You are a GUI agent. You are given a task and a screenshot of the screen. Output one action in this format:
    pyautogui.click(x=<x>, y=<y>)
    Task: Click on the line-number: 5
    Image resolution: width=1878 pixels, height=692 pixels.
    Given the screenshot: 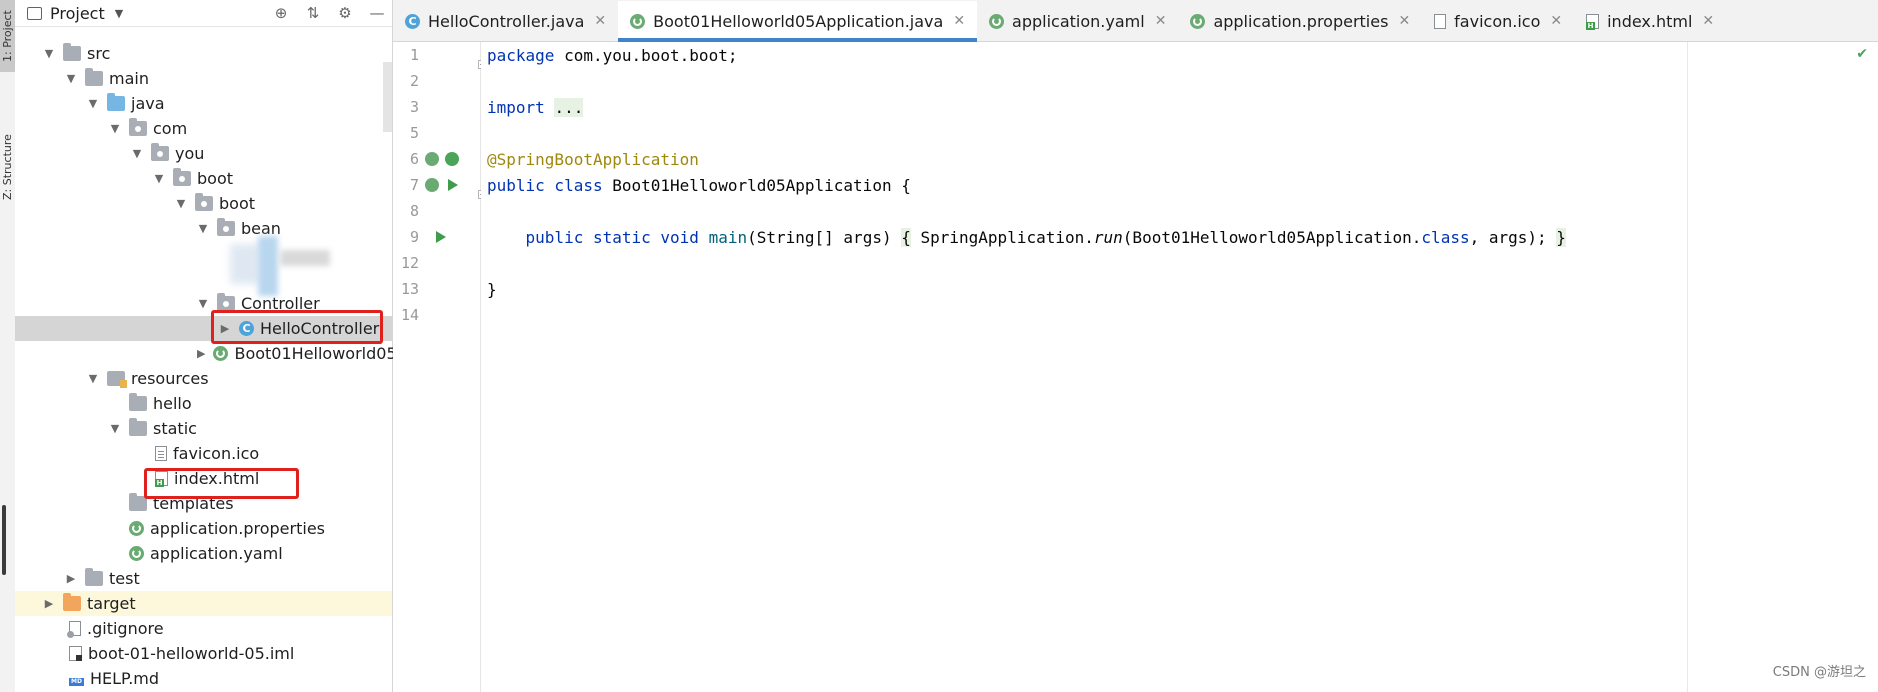 What is the action you would take?
    pyautogui.click(x=414, y=133)
    